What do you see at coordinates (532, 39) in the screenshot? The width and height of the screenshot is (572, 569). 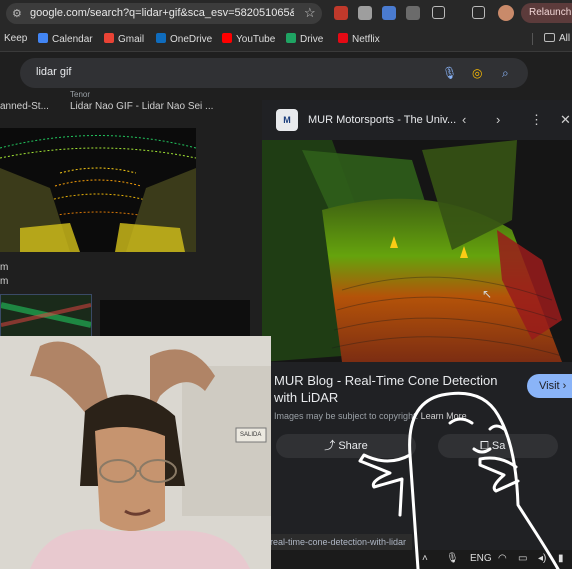 I see `bookmarks-divider` at bounding box center [532, 39].